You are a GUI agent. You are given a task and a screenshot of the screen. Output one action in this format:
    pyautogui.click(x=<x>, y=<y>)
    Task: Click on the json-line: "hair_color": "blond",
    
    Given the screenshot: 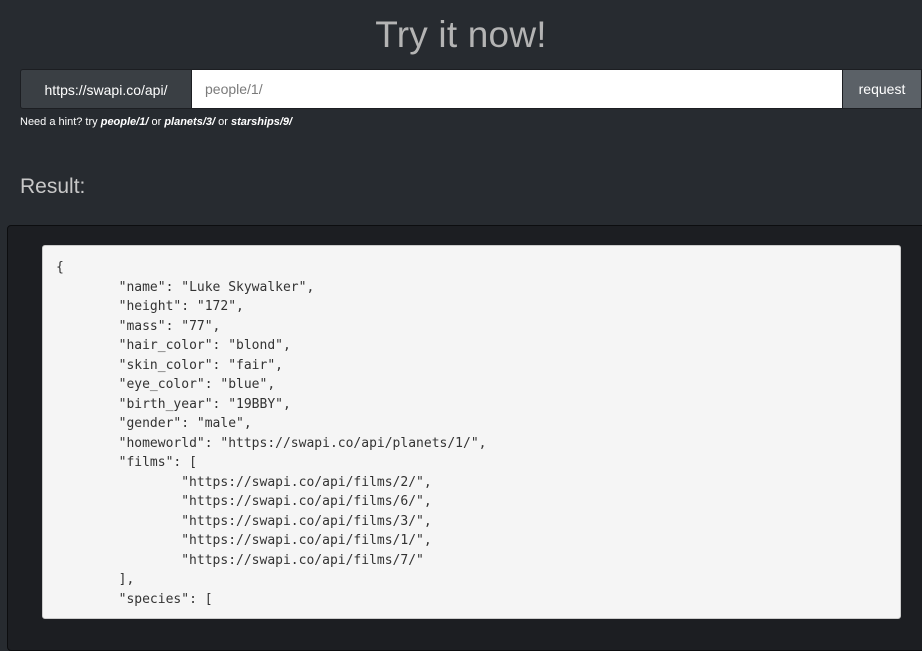 What is the action you would take?
    pyautogui.click(x=173, y=345)
    